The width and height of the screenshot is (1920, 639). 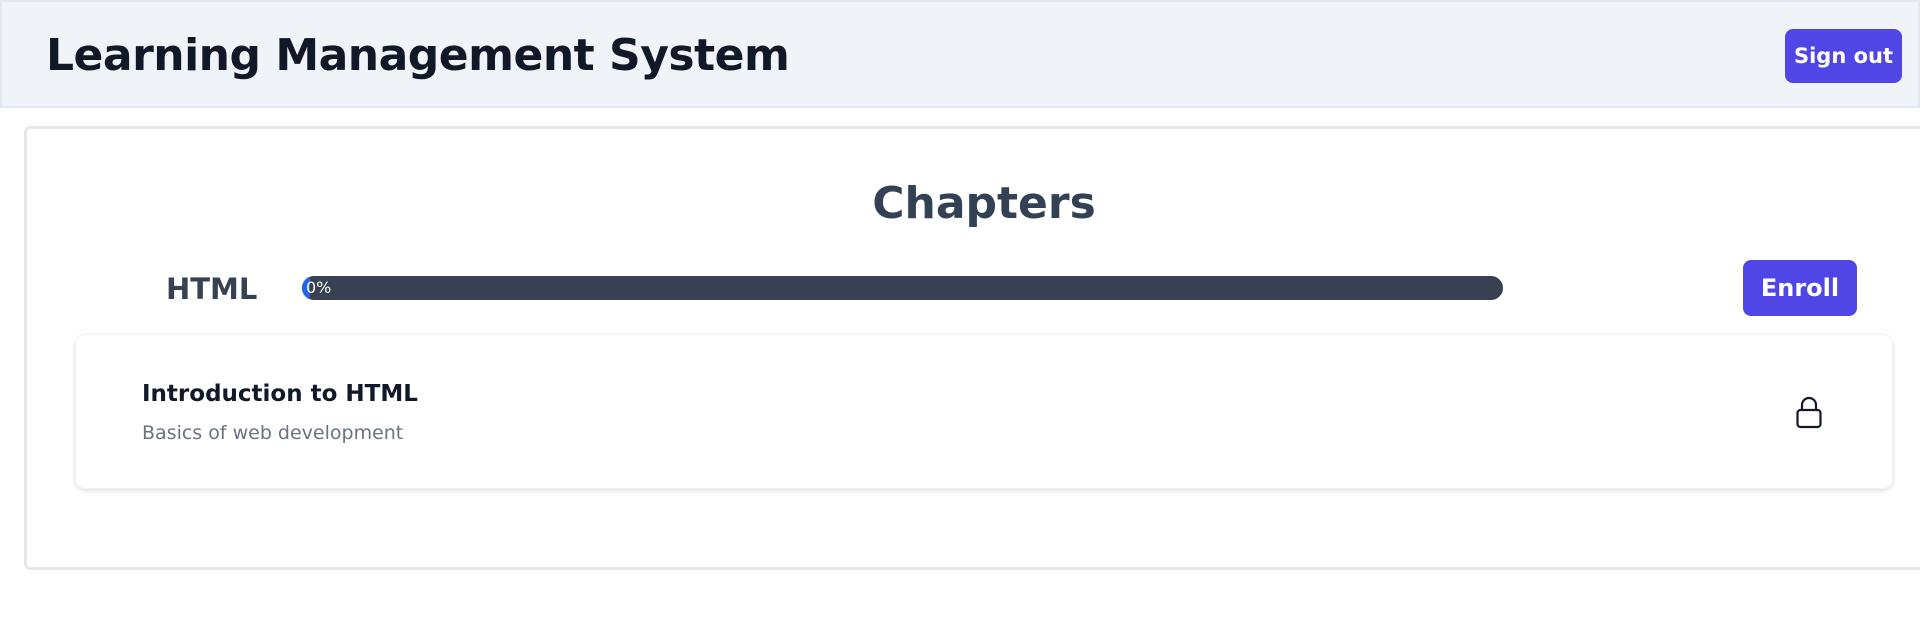 I want to click on chapter-title: Introduction to HTML, so click(x=280, y=394).